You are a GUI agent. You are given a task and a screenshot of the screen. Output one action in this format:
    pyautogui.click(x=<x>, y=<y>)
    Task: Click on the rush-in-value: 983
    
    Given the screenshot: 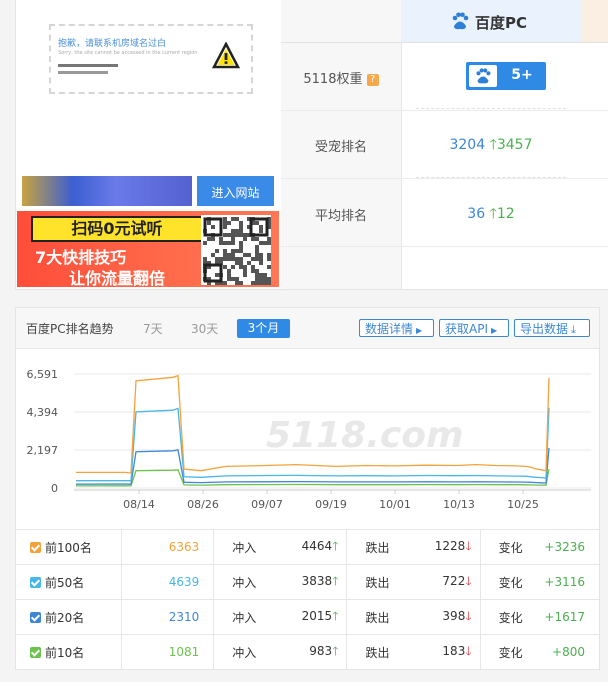 What is the action you would take?
    pyautogui.click(x=321, y=650)
    